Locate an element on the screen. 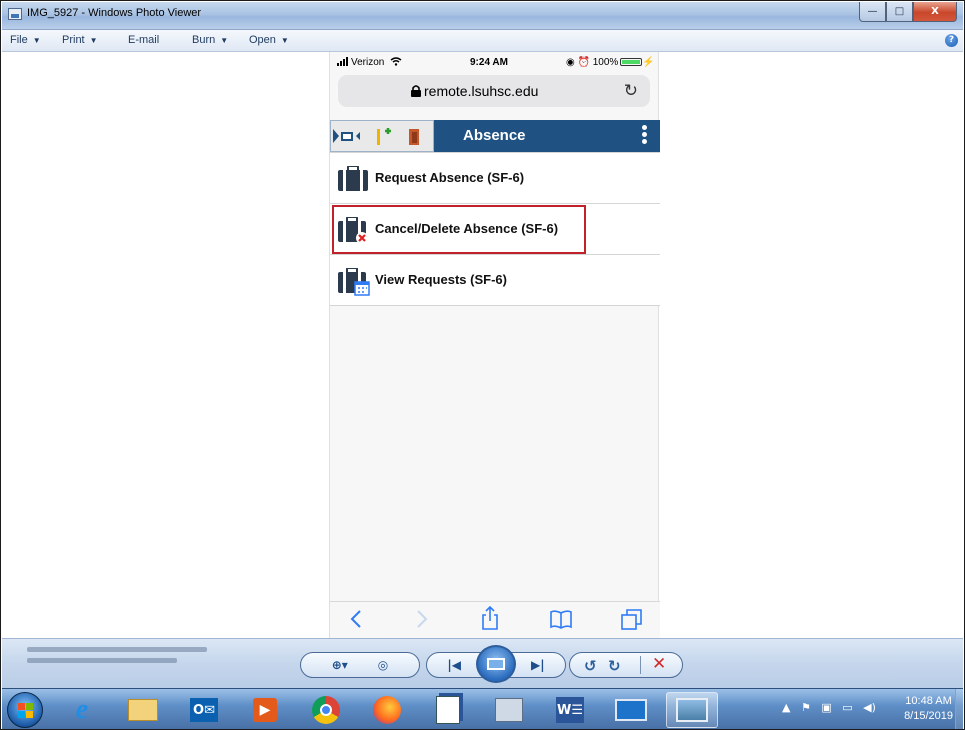  windows-logo-icon is located at coordinates (26, 711).